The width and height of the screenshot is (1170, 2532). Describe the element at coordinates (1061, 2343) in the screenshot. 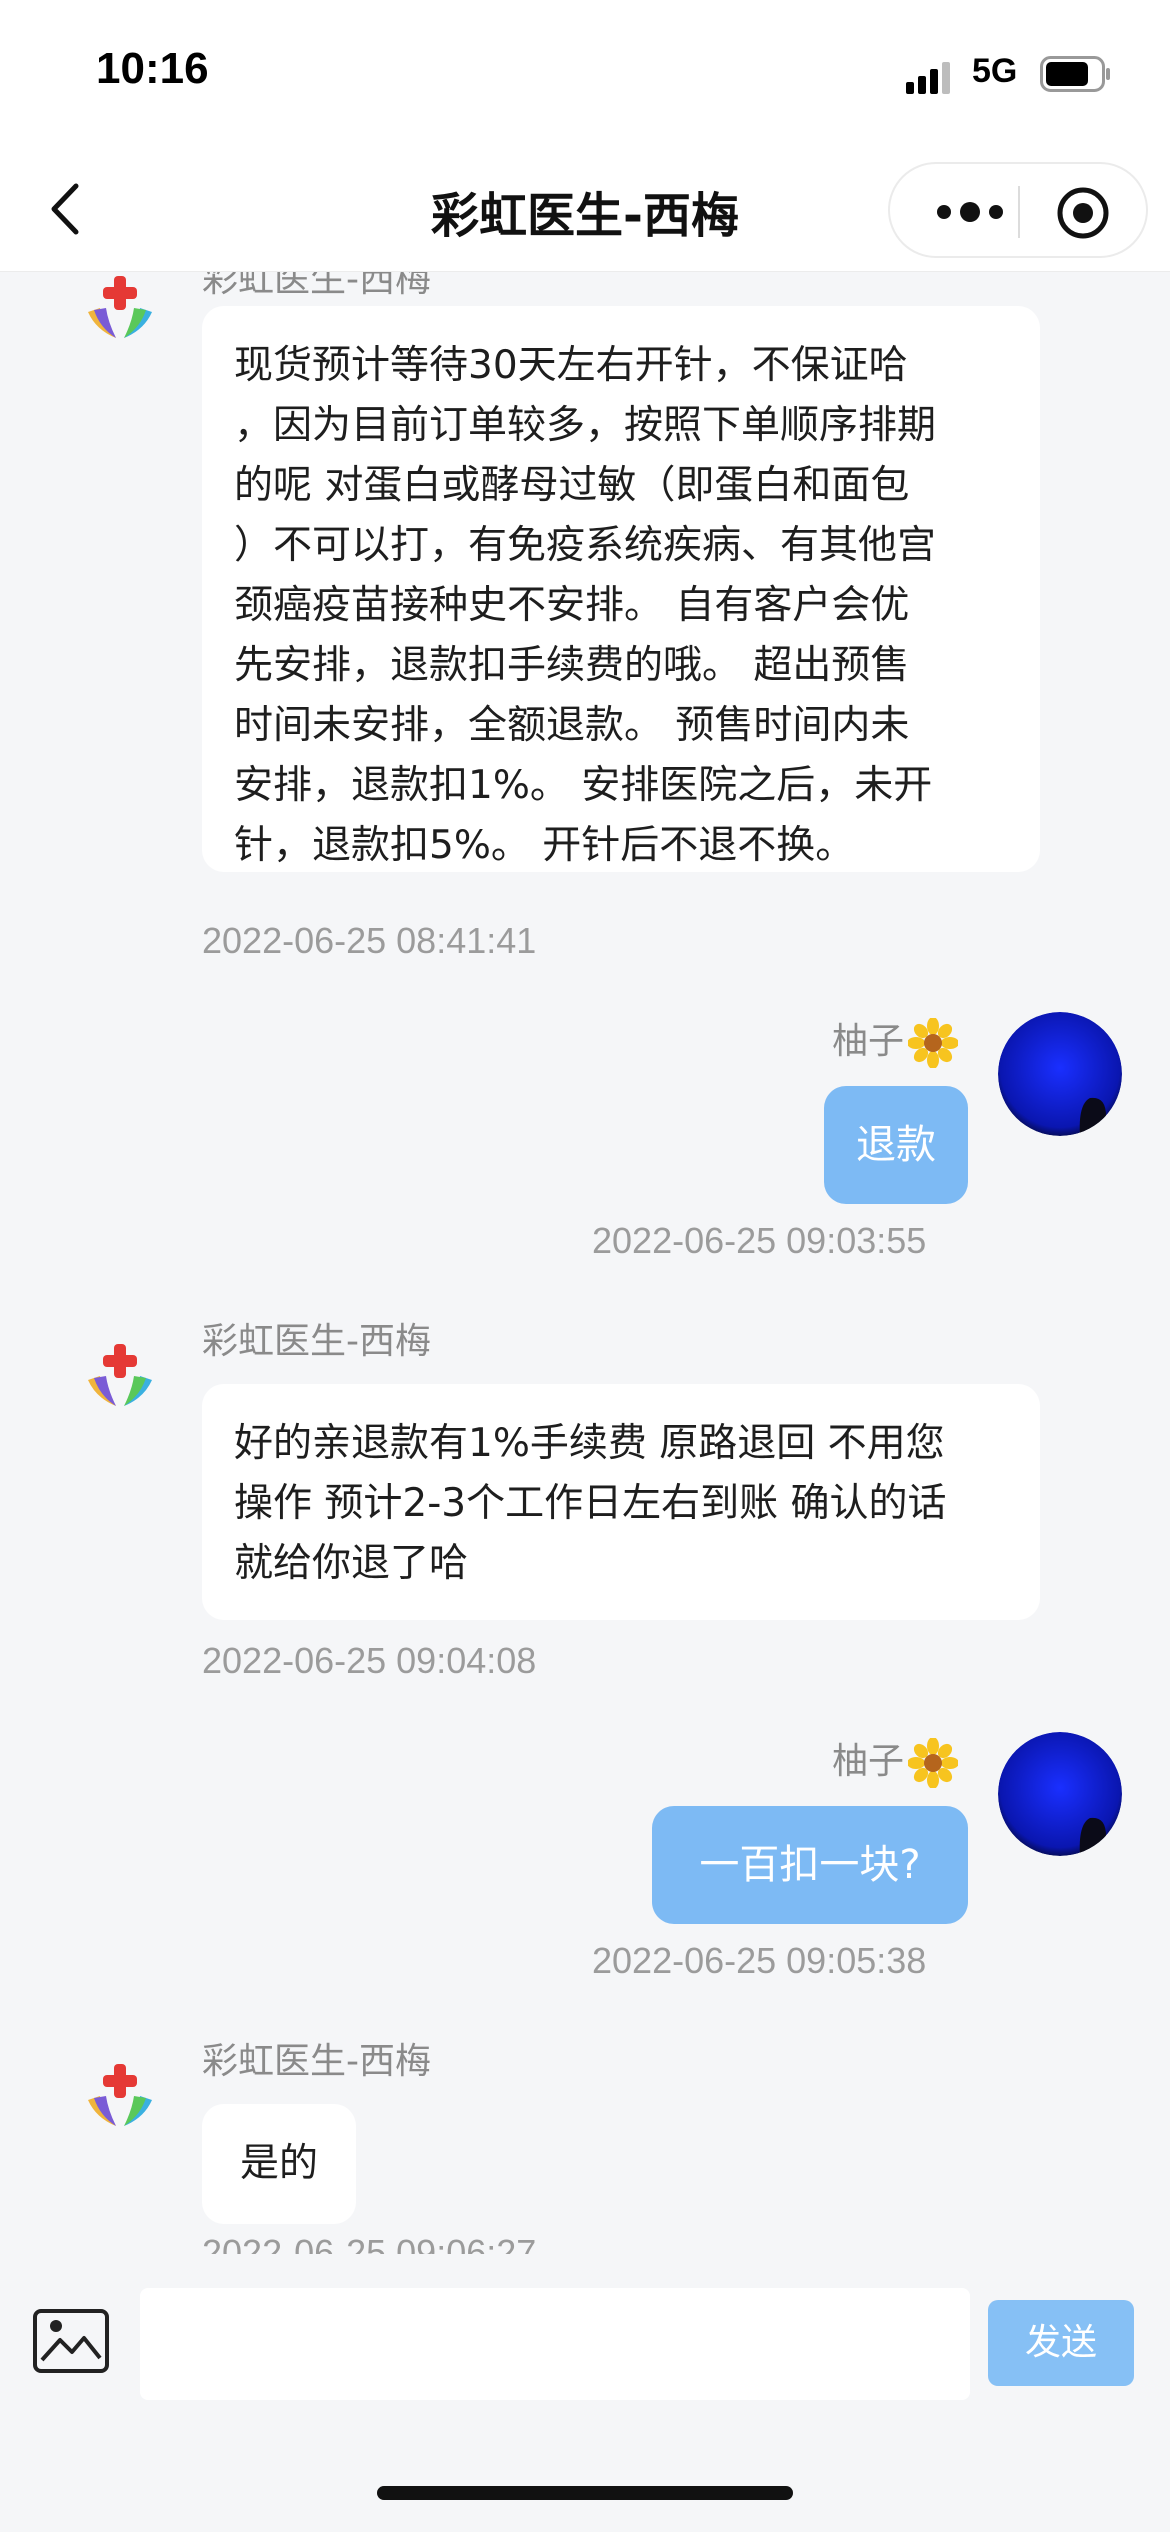

I see `send-button: 发送` at that location.